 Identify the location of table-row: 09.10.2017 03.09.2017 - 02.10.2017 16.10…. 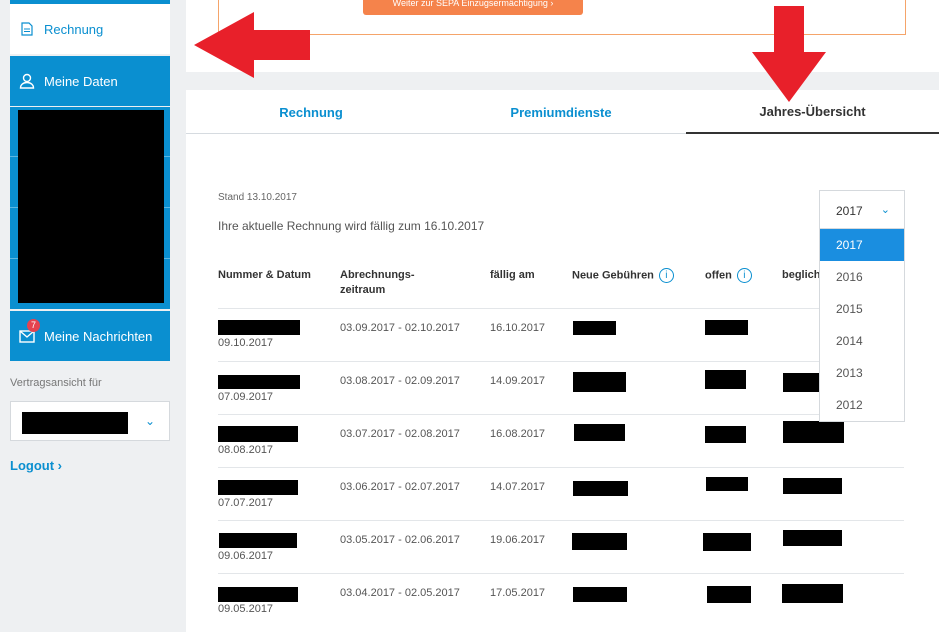
(561, 334).